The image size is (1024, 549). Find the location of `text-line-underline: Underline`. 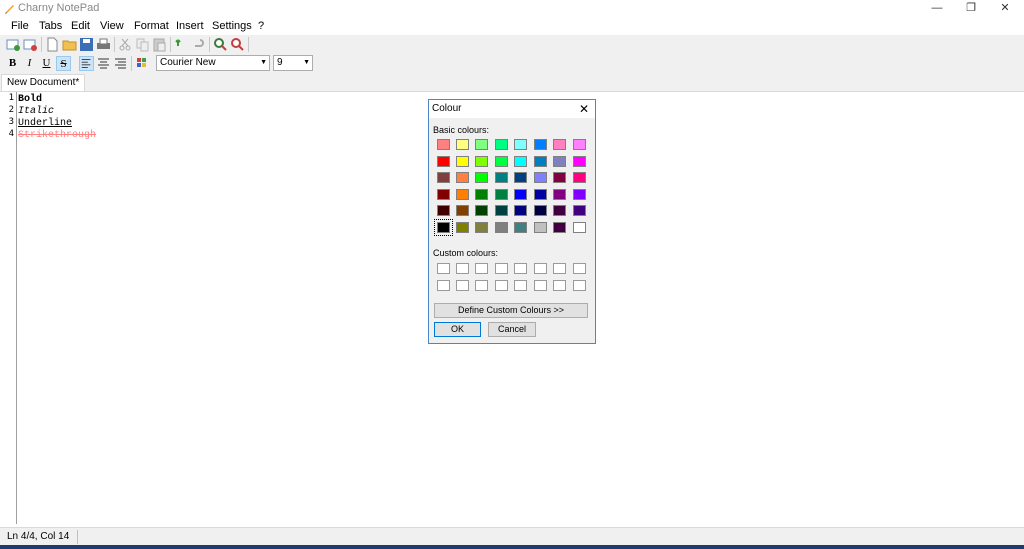

text-line-underline: Underline is located at coordinates (45, 123).